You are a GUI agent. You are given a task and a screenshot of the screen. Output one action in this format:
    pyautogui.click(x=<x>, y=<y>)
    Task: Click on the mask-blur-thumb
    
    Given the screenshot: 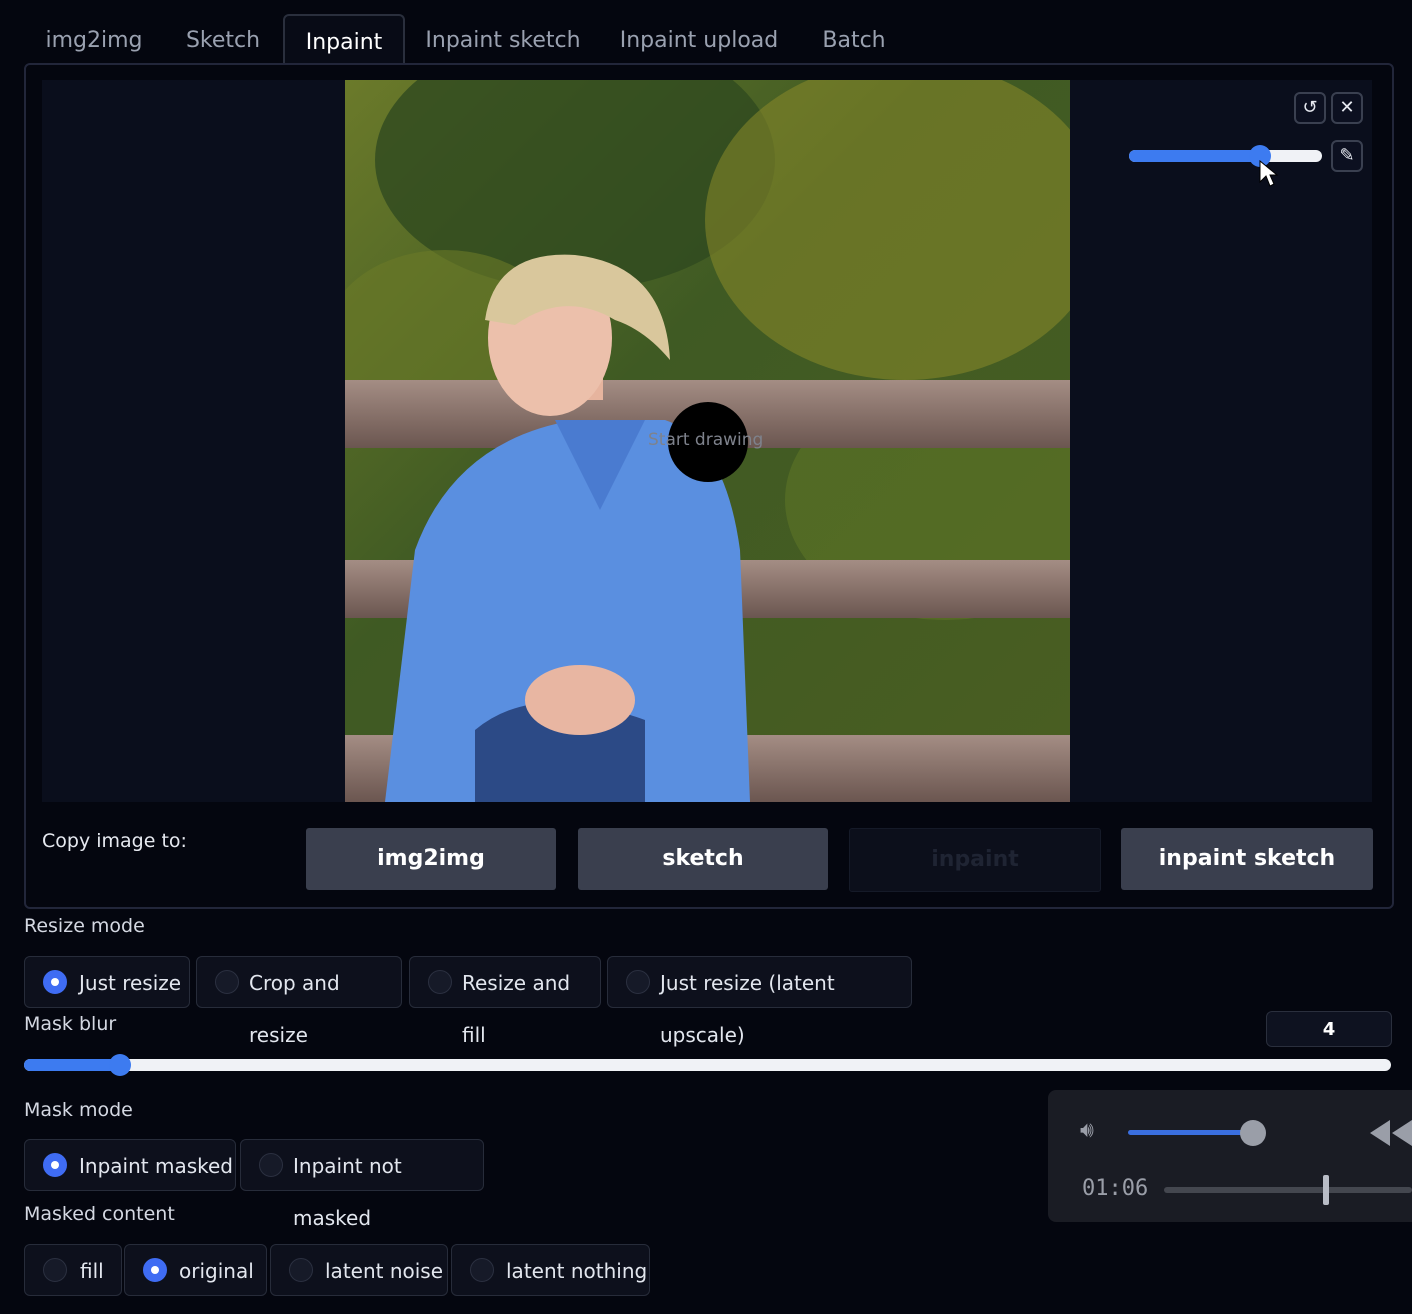 What is the action you would take?
    pyautogui.click(x=120, y=1065)
    